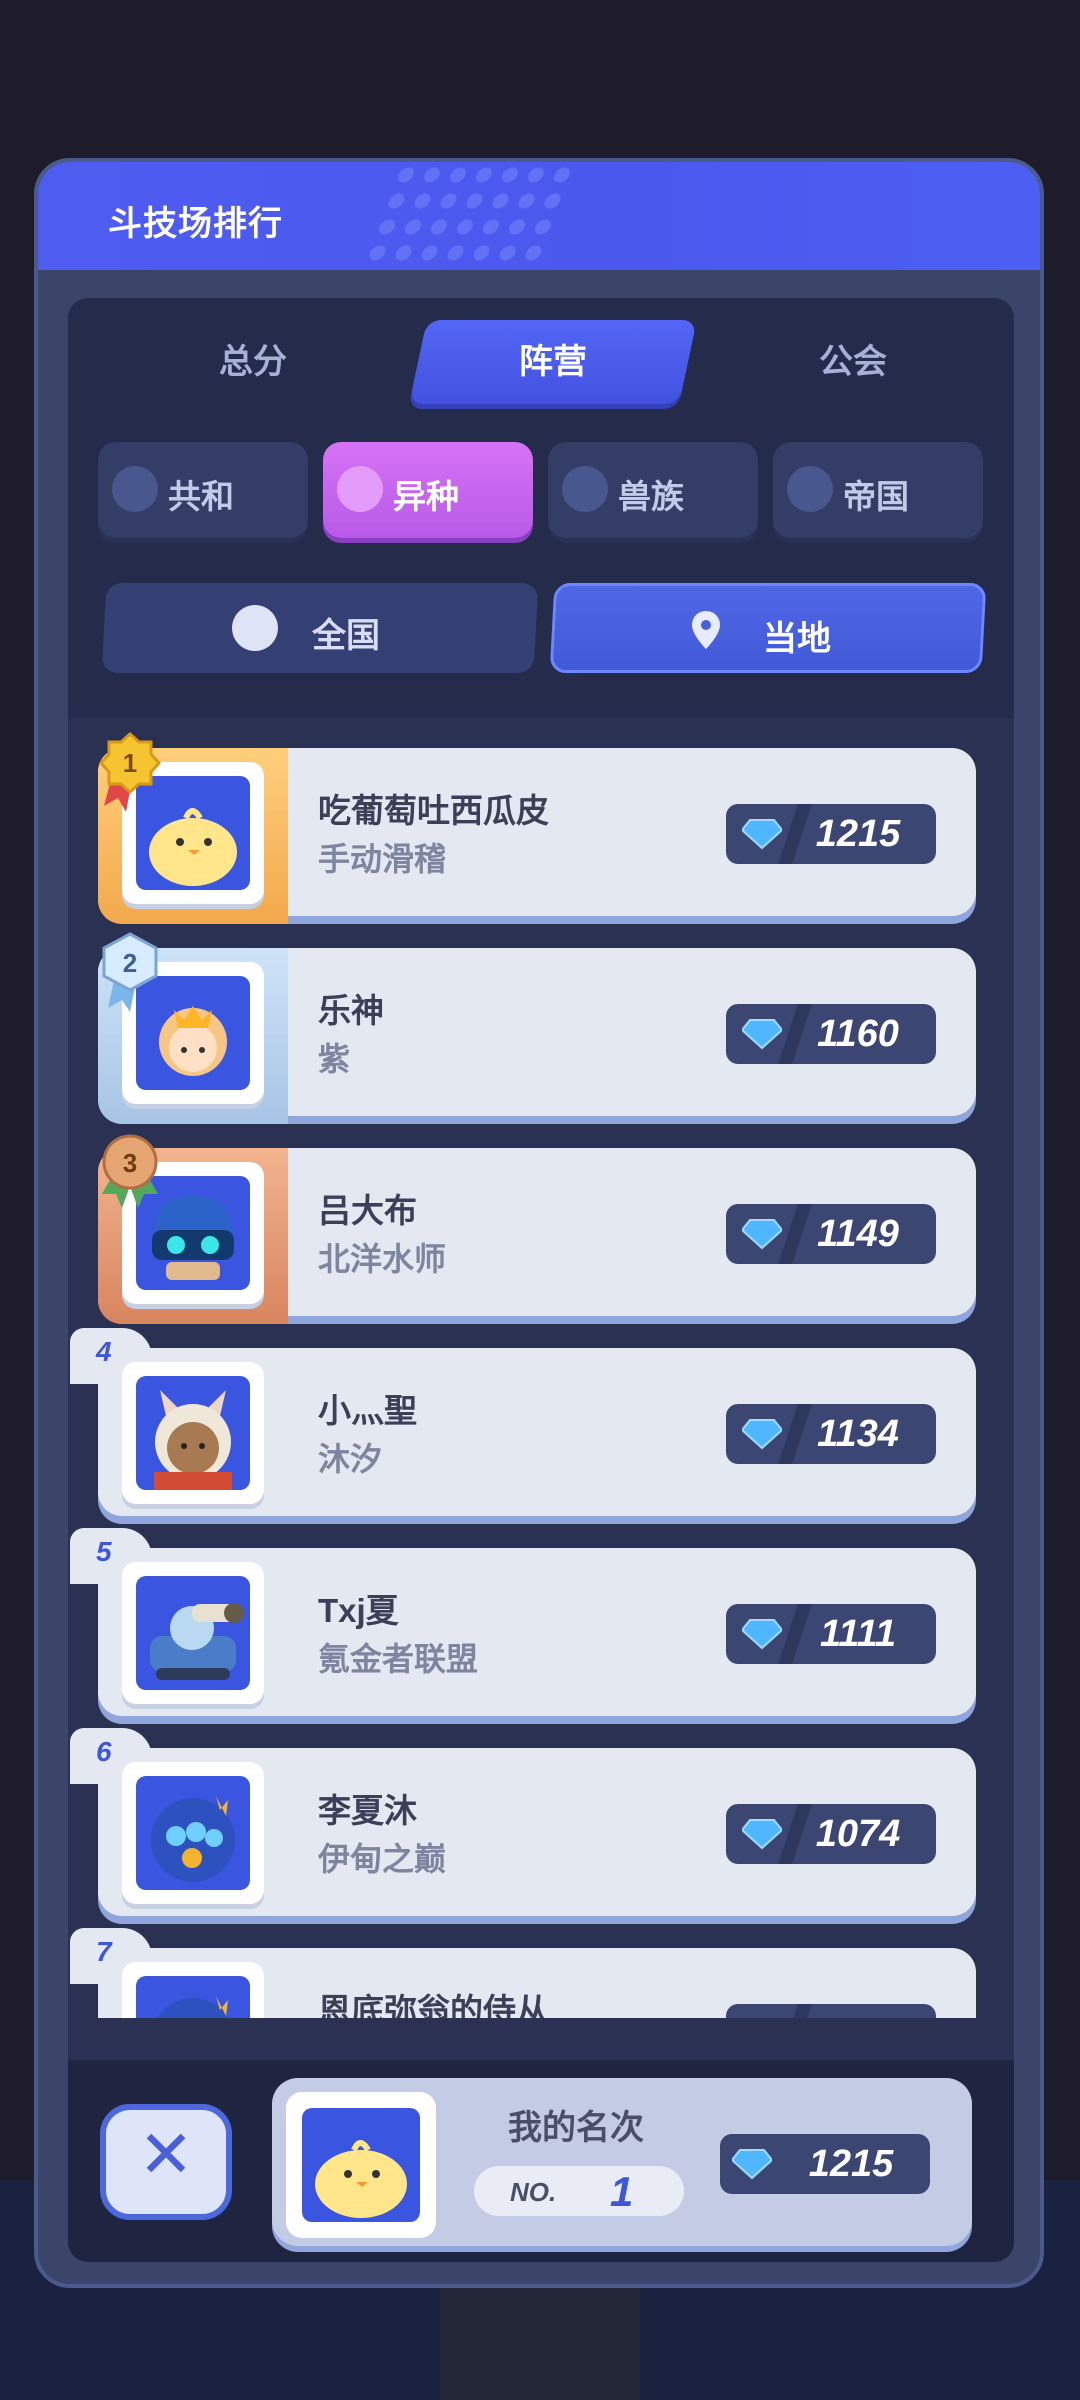 The width and height of the screenshot is (1080, 2400). What do you see at coordinates (537, 1028) in the screenshot?
I see `ranking-row: 2 乐神 紫 1160` at bounding box center [537, 1028].